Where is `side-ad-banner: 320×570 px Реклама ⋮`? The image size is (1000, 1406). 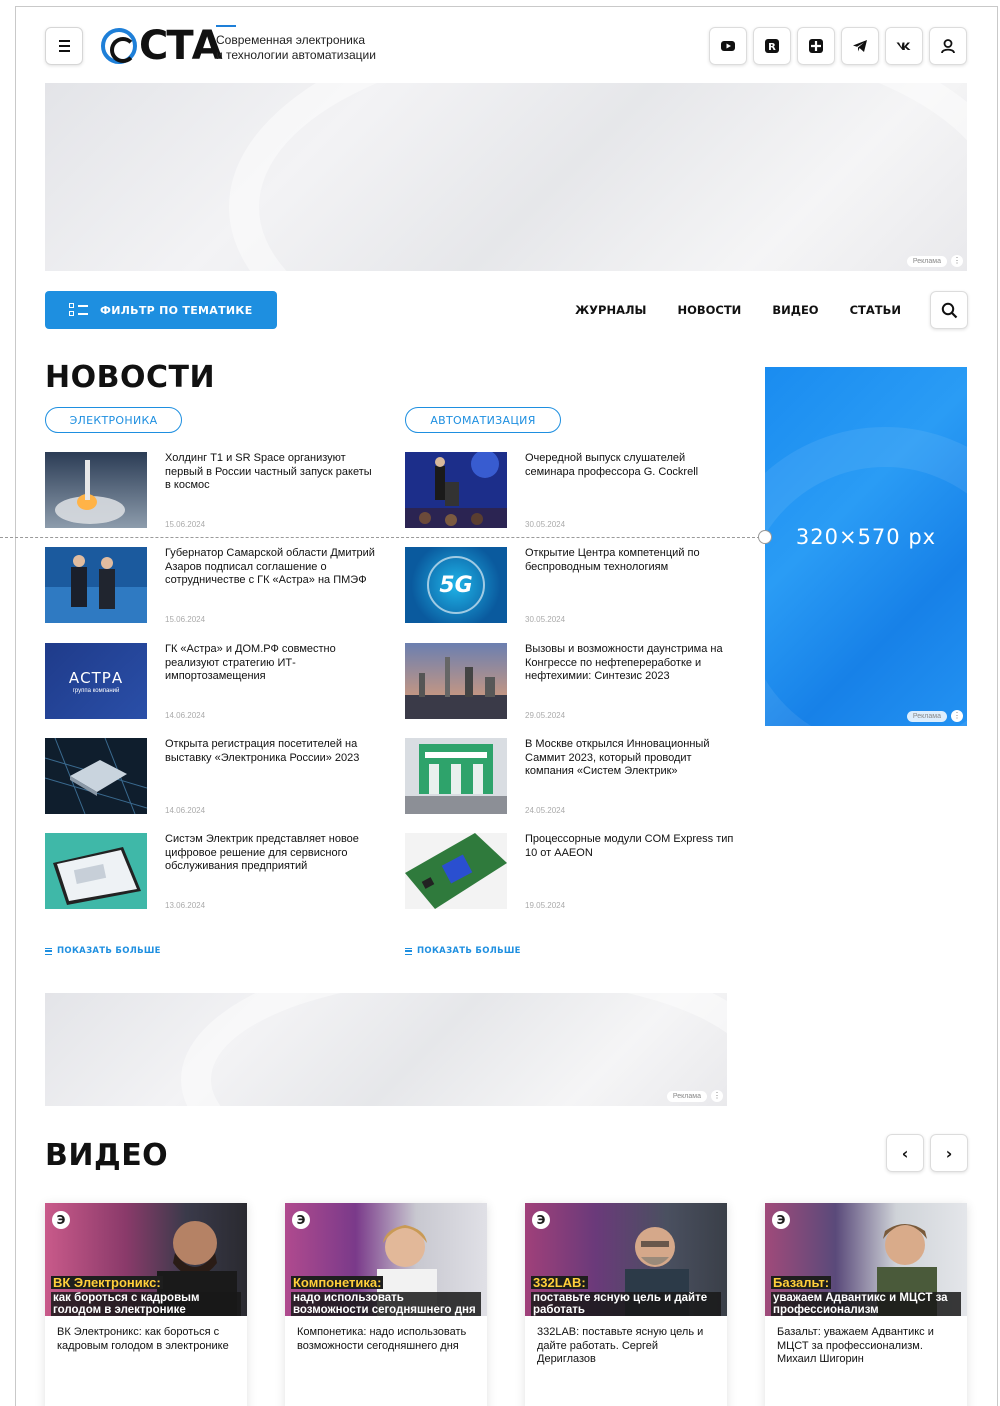
side-ad-banner: 320×570 px Реклама ⋮ is located at coordinates (866, 546).